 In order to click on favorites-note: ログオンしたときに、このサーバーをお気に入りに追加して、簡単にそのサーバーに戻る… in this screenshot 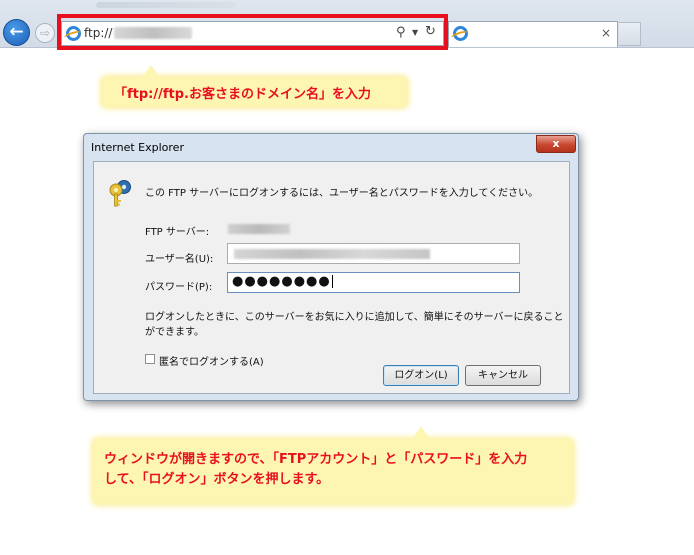, I will do `click(354, 325)`.